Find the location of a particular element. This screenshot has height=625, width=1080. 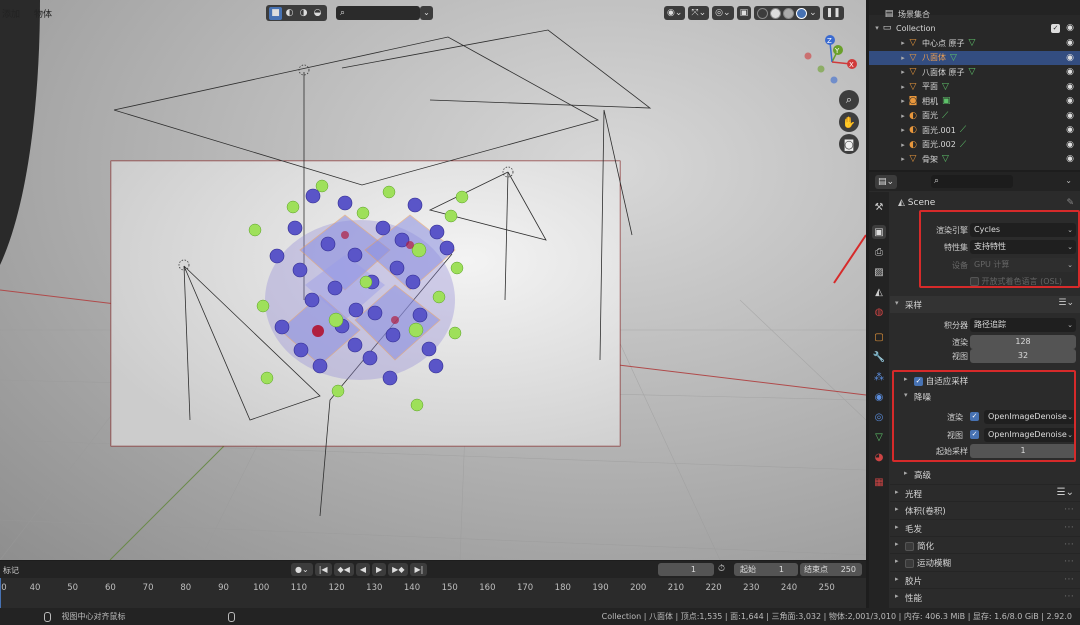

view-object-types-icon: ◉⌄ is located at coordinates (675, 13).